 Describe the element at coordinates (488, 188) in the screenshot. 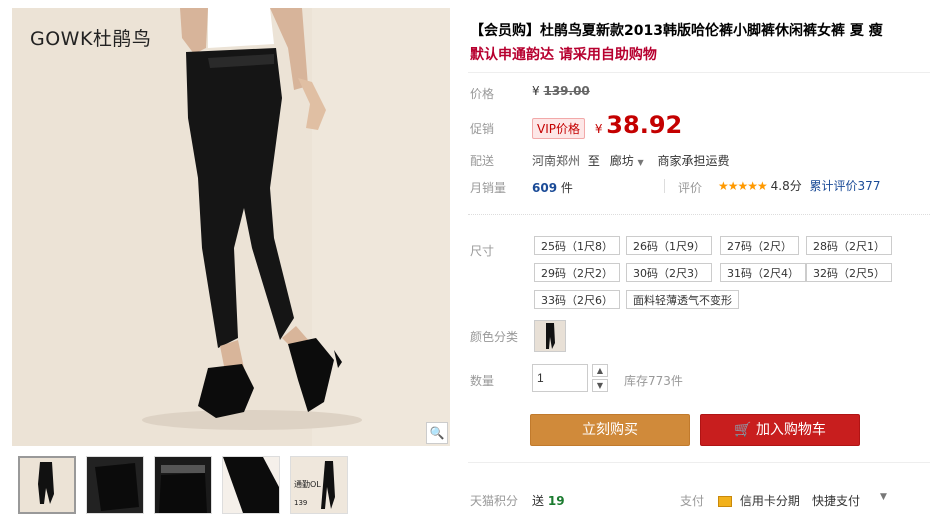

I see `sales-label: 月销量` at that location.